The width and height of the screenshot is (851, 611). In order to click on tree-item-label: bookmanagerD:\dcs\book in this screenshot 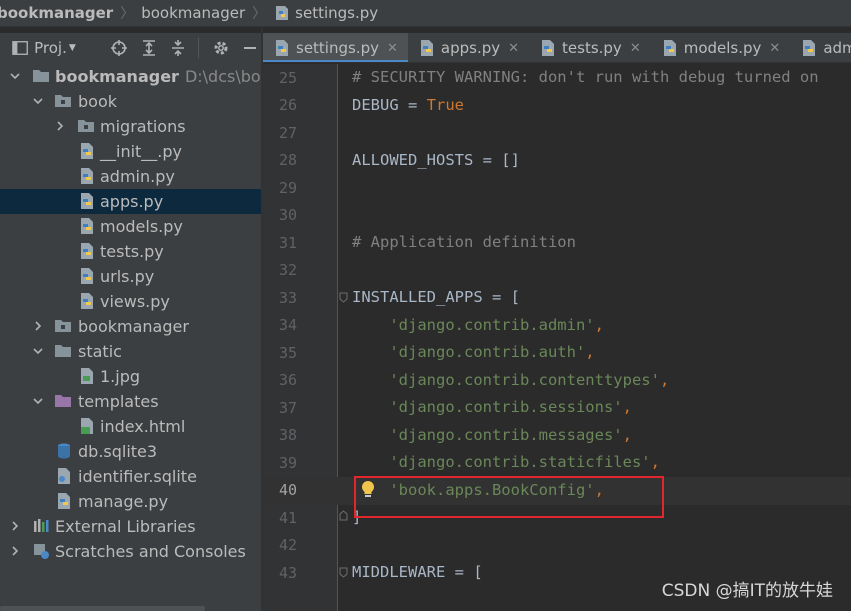, I will do `click(158, 76)`.